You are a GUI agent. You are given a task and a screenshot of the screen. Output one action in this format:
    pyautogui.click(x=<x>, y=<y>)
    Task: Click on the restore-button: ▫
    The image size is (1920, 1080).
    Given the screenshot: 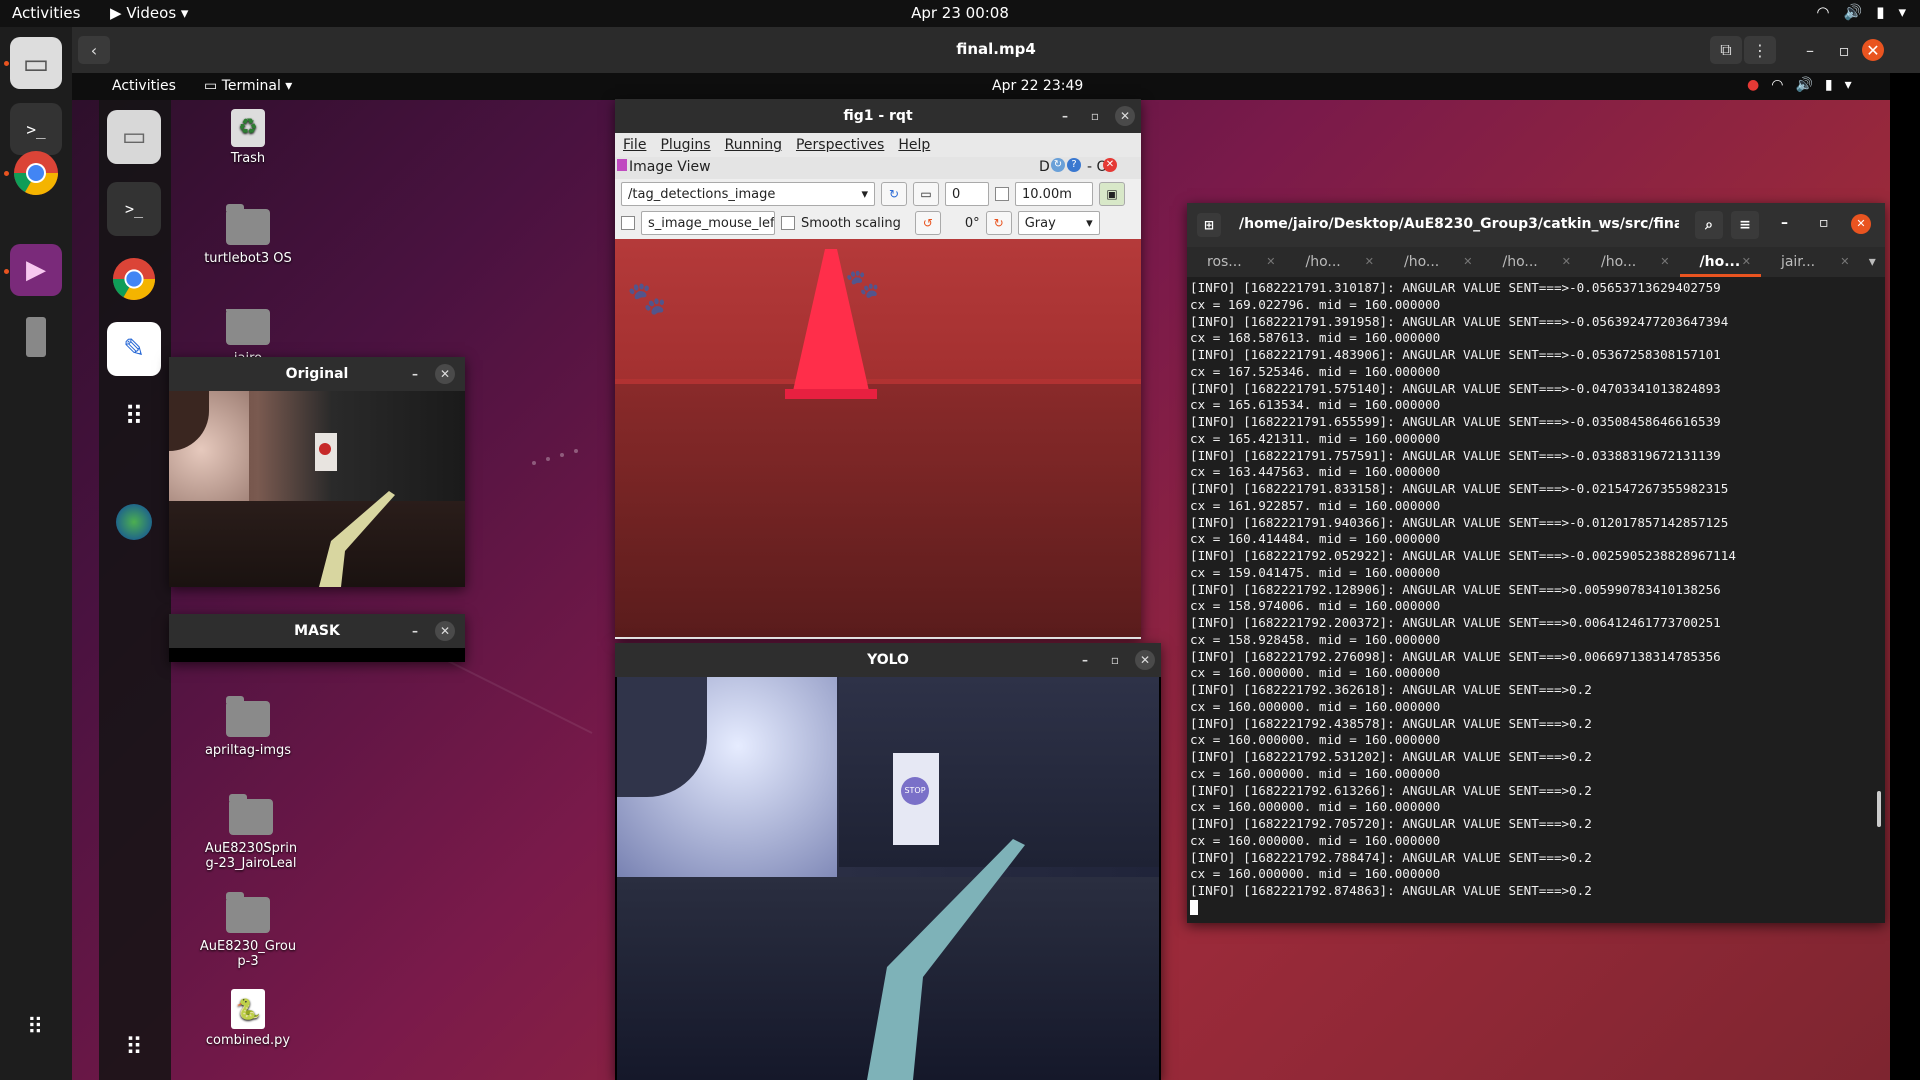 What is the action you would take?
    pyautogui.click(x=1844, y=50)
    